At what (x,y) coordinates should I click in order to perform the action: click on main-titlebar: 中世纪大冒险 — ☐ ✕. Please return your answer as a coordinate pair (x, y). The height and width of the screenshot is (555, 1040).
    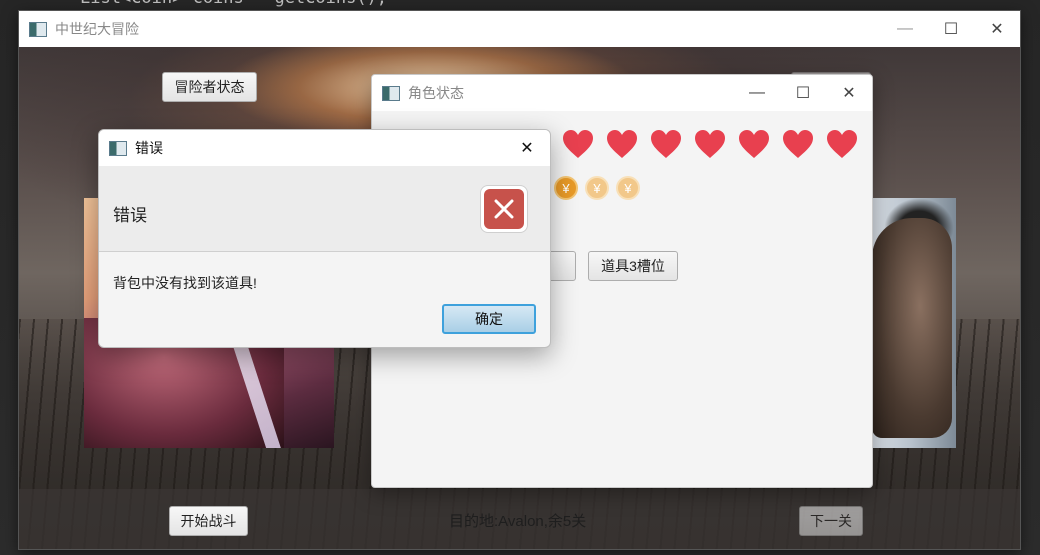
    Looking at the image, I should click on (519, 29).